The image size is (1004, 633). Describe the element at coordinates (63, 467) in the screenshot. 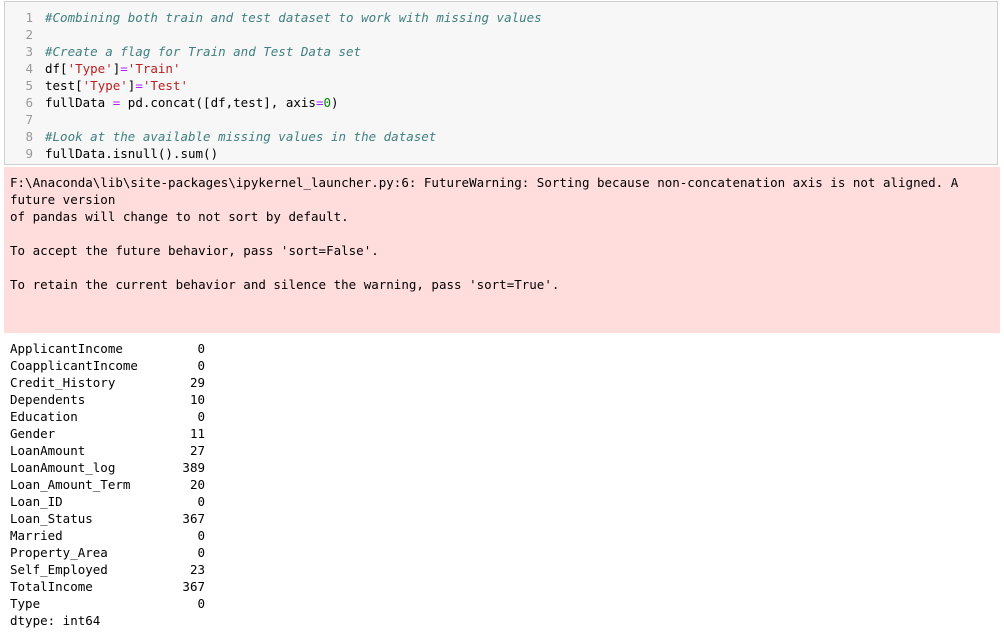

I see `series-index-label: LoanAmount_log` at that location.